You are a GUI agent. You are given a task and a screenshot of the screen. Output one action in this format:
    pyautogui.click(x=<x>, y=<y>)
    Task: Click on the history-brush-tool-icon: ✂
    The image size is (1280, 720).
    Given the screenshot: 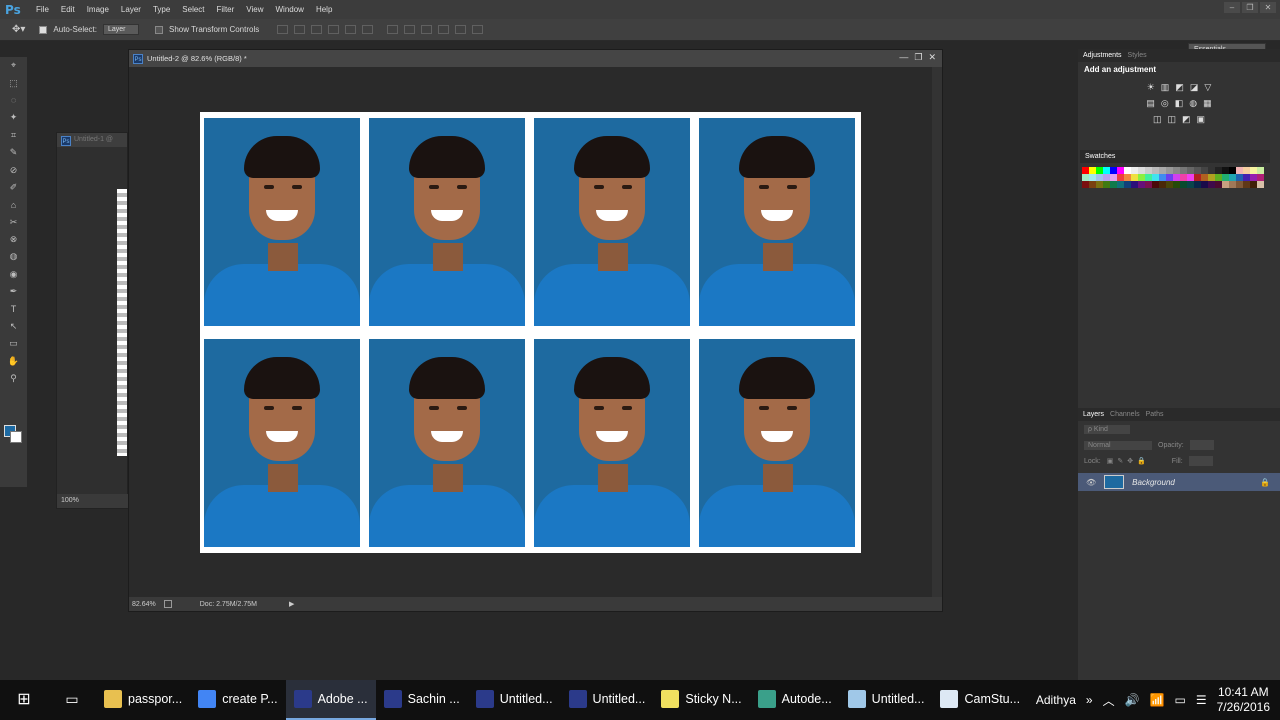 What is the action you would take?
    pyautogui.click(x=13, y=222)
    